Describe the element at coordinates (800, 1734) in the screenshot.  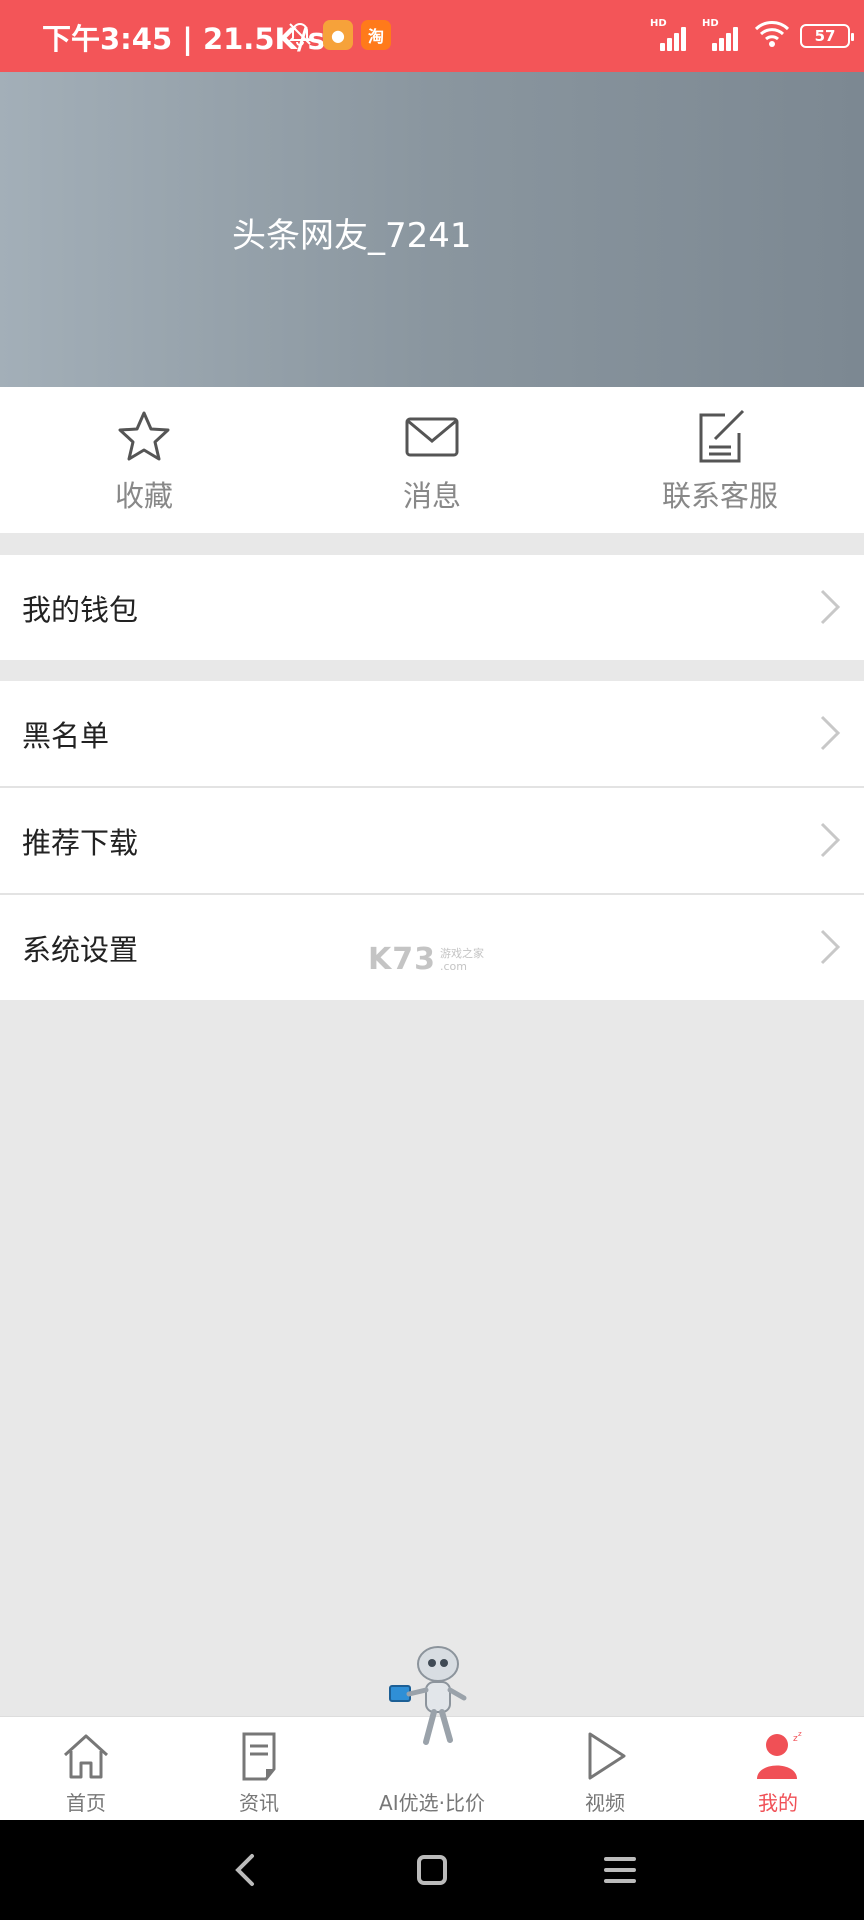
I see `svg-text: z` at that location.